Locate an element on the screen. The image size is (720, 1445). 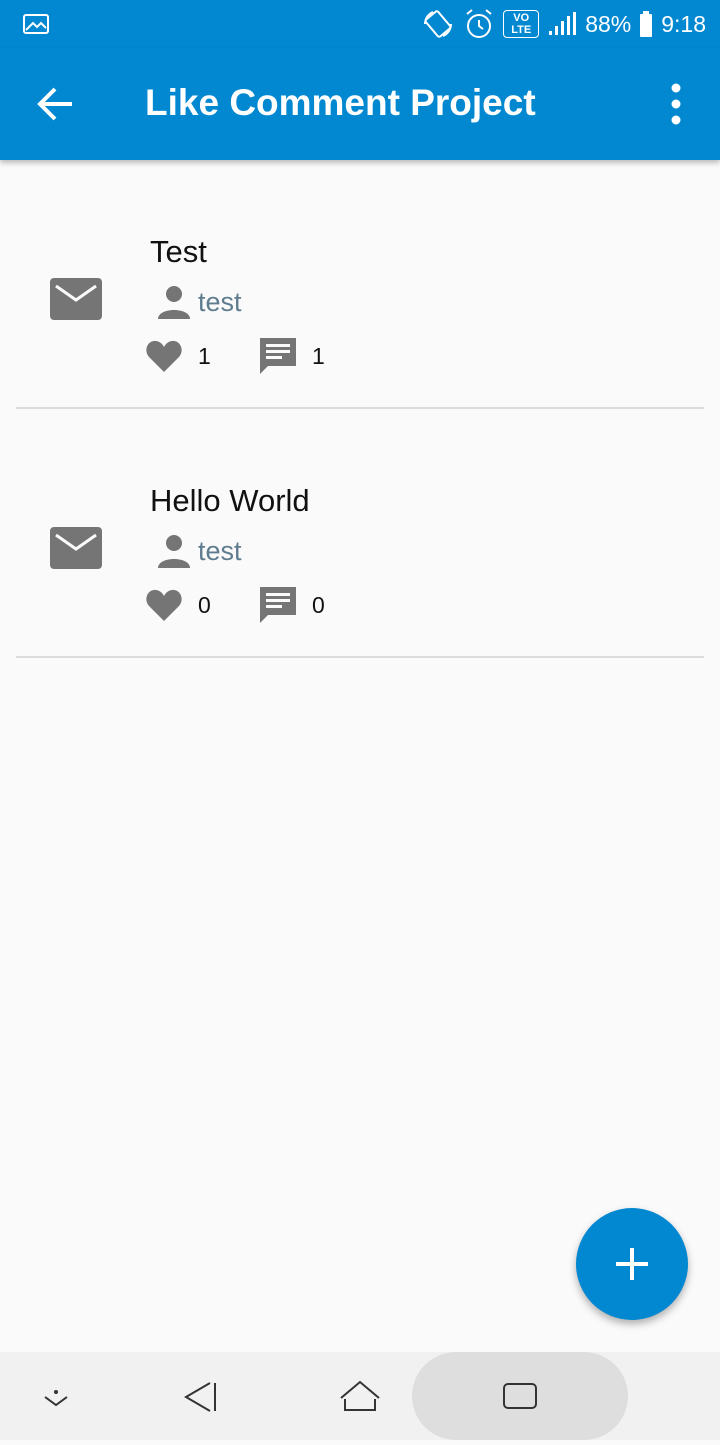
post-title: Hello World is located at coordinates (230, 500).